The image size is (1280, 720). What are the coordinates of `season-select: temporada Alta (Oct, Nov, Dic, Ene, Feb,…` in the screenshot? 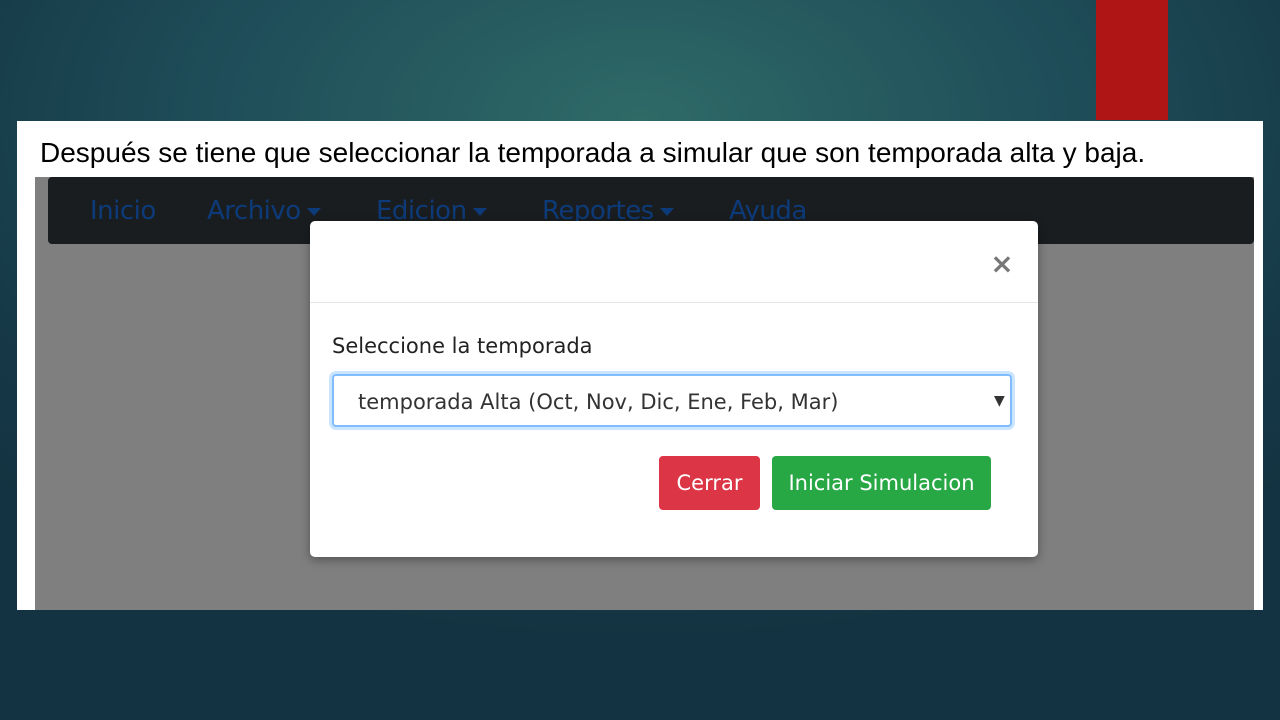 It's located at (672, 400).